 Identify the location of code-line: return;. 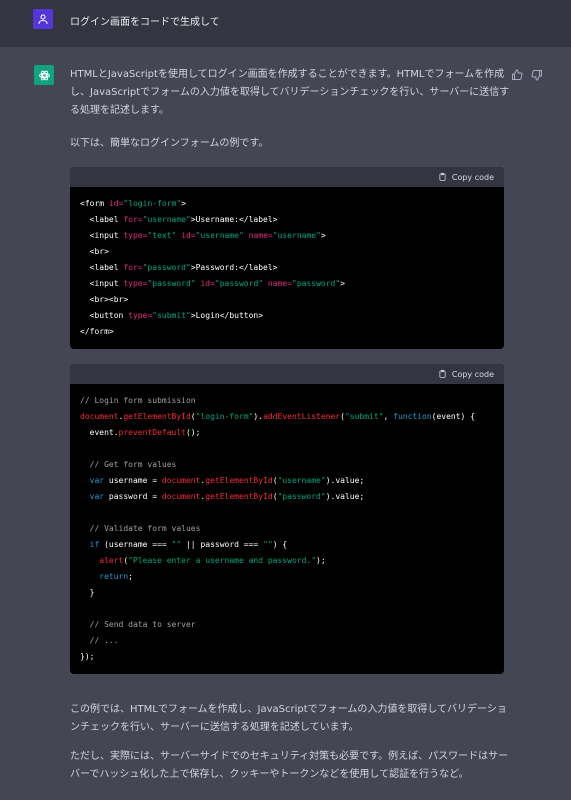
(287, 577).